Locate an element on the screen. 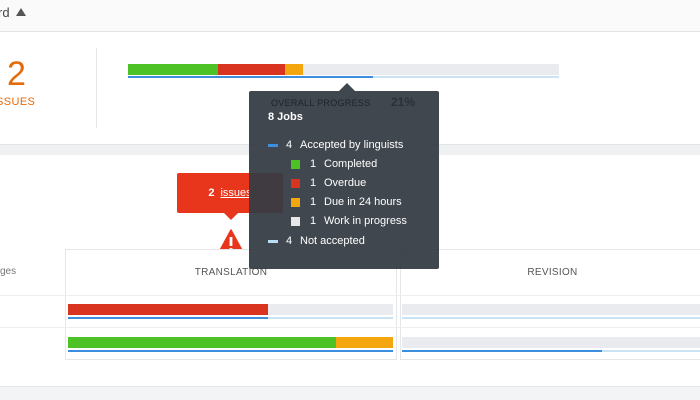 The height and width of the screenshot is (400, 700). dashboard-header: rd is located at coordinates (350, 16).